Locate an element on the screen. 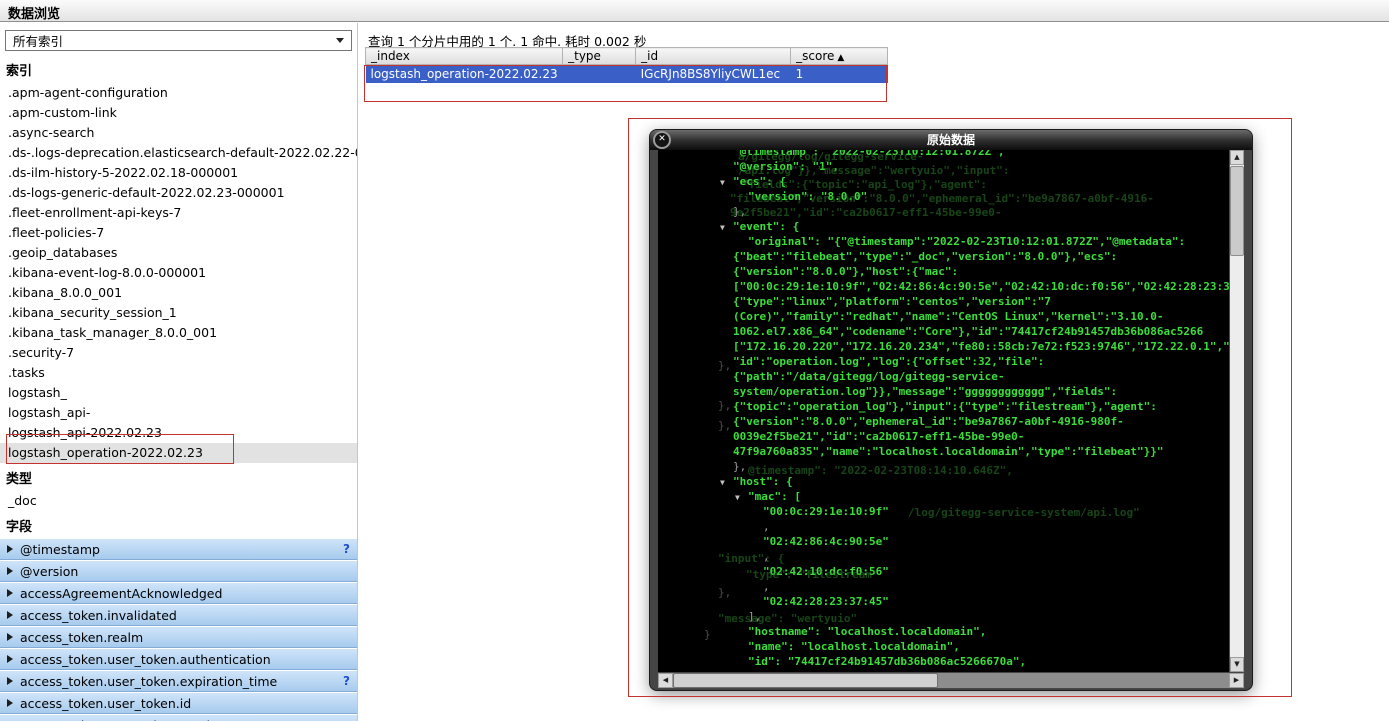  index-item: .async-search is located at coordinates (178, 133).